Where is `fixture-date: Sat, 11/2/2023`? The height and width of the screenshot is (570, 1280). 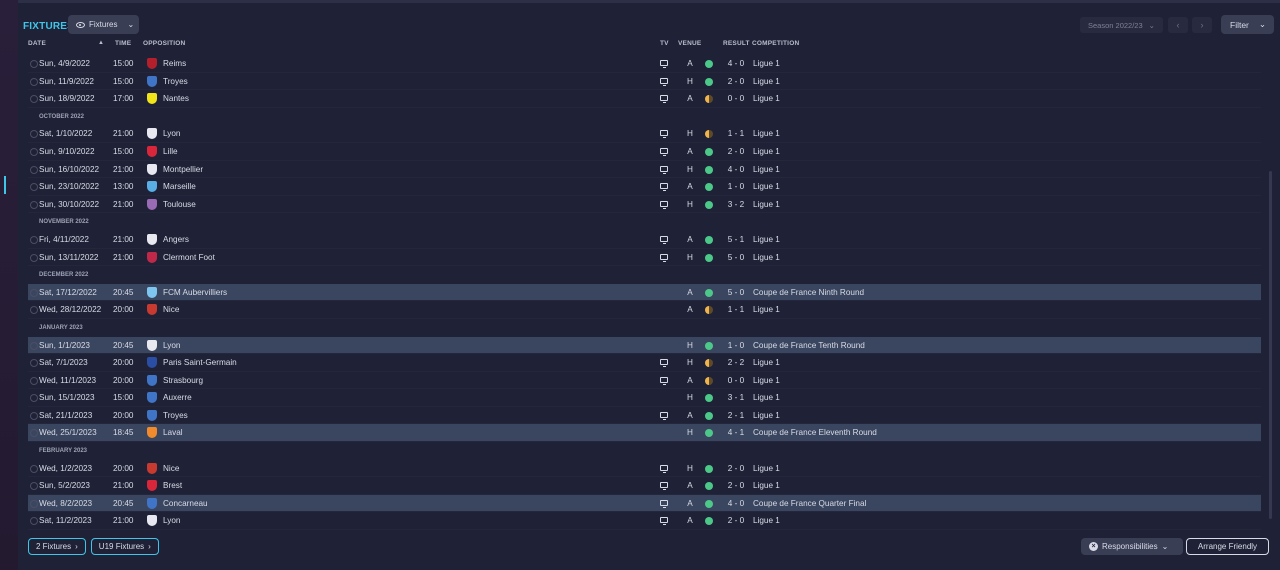
fixture-date: Sat, 11/2/2023 is located at coordinates (65, 520).